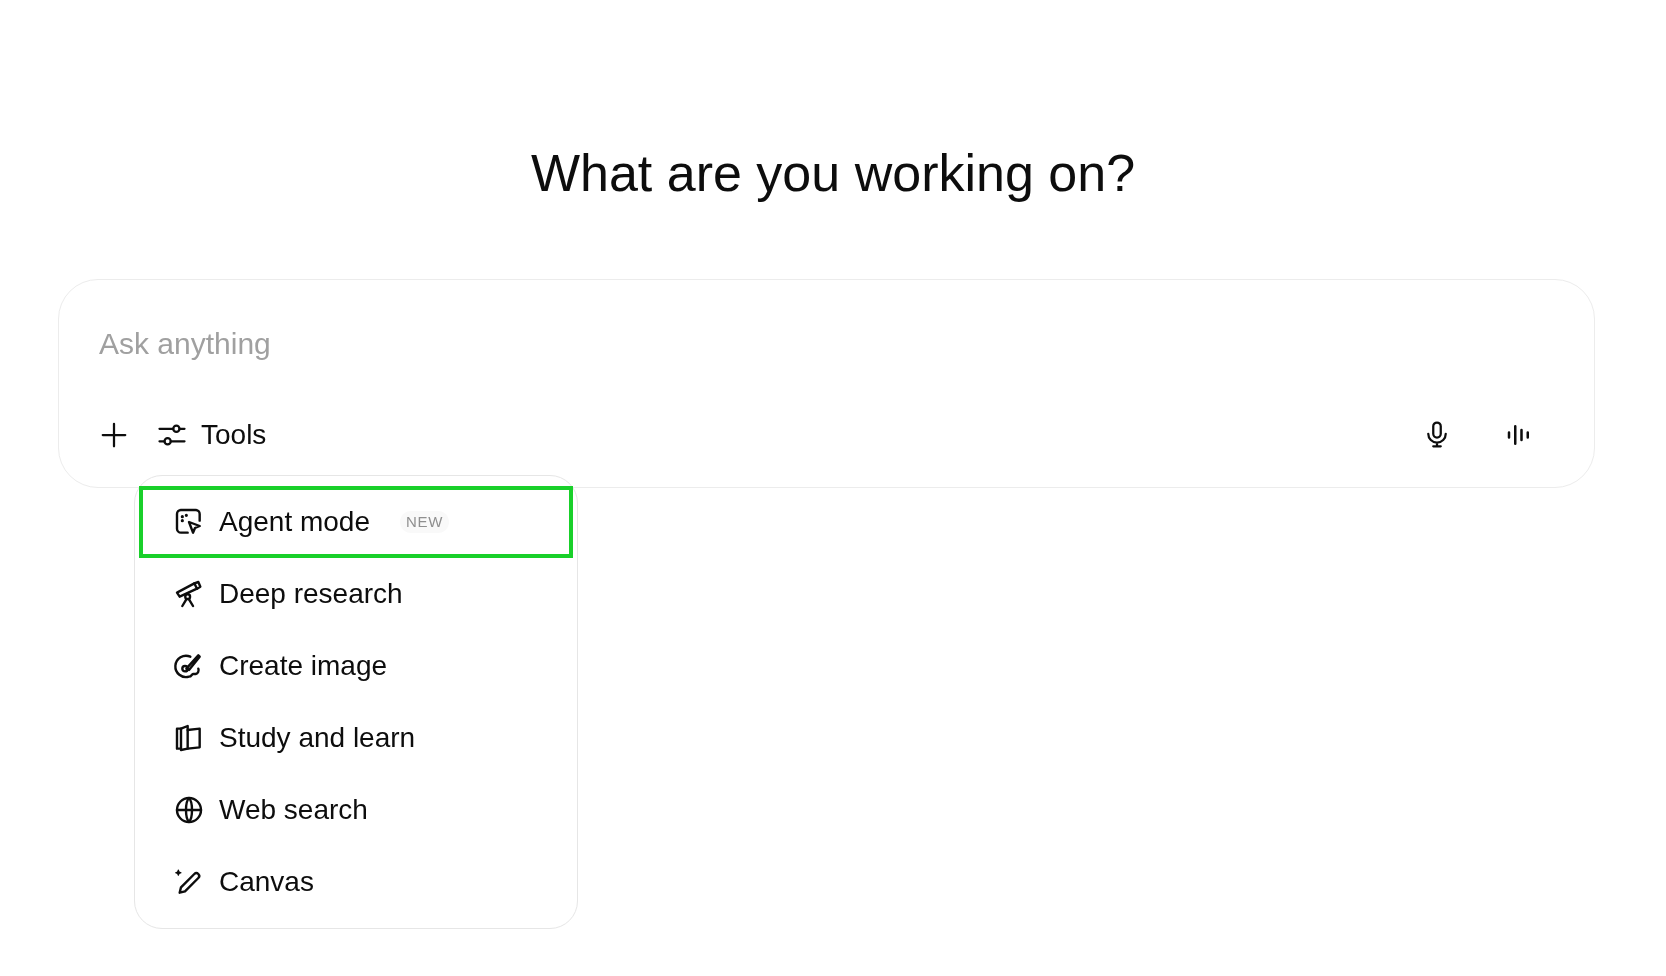 This screenshot has width=1666, height=976. I want to click on globe-icon, so click(189, 810).